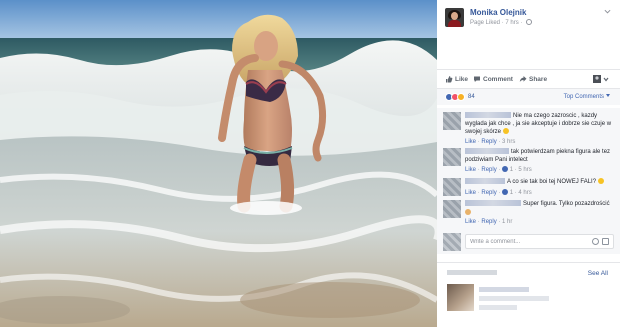  Describe the element at coordinates (524, 170) in the screenshot. I see `comment-time: 5 hrs` at that location.